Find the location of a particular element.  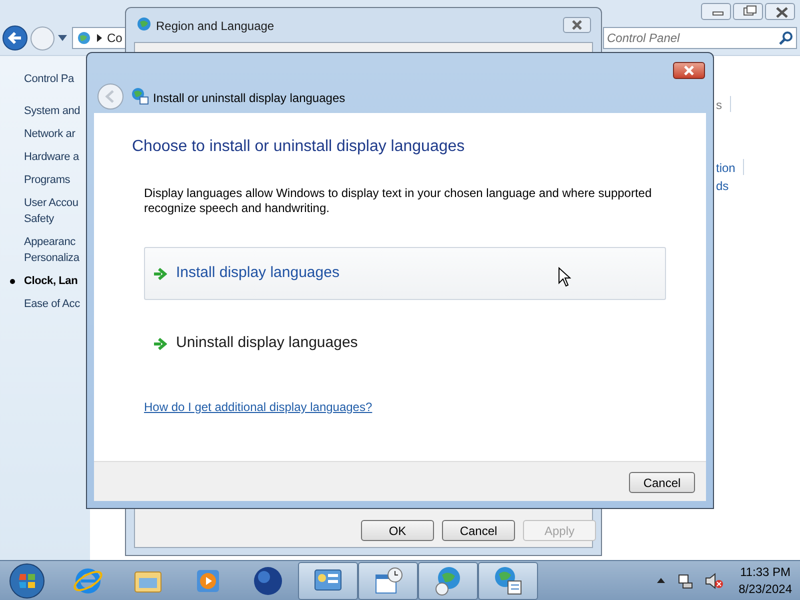

window-title: Region and Language is located at coordinates (215, 26).